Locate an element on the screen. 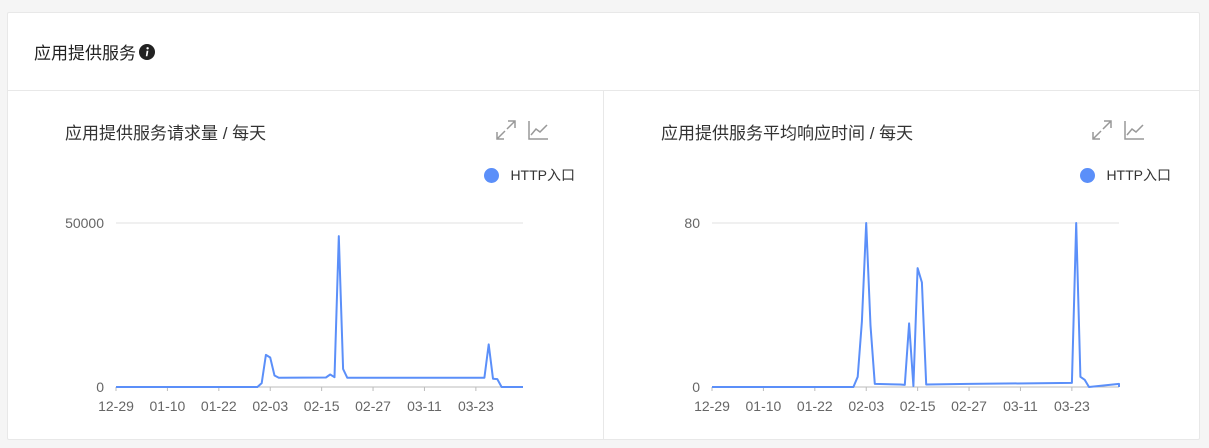 The width and height of the screenshot is (1209, 448). y-tick-label: 50000 is located at coordinates (84, 223).